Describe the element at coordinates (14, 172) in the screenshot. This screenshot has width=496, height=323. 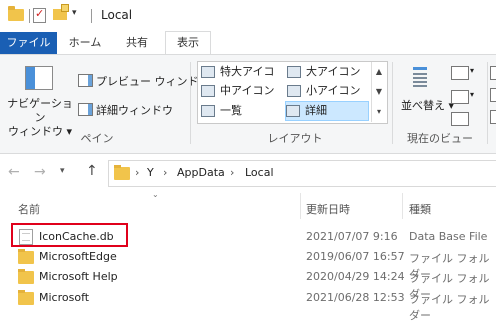
I see `back-icon: ←` at that location.